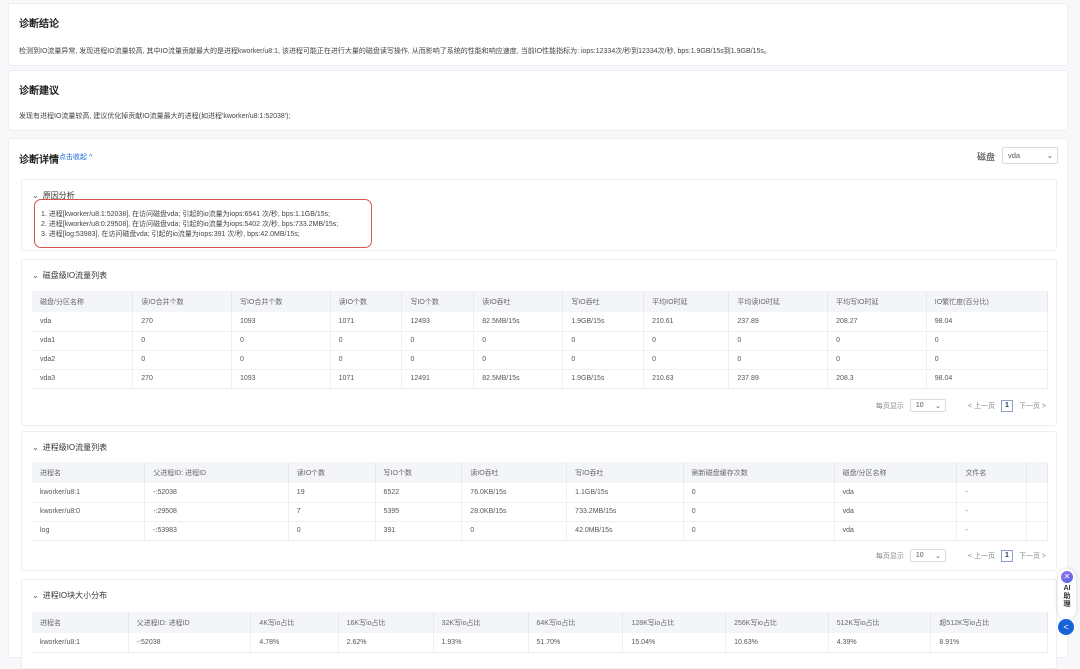 This screenshot has height=669, width=1080. What do you see at coordinates (481, 643) in the screenshot?
I see `table-cell: 1.93%` at bounding box center [481, 643].